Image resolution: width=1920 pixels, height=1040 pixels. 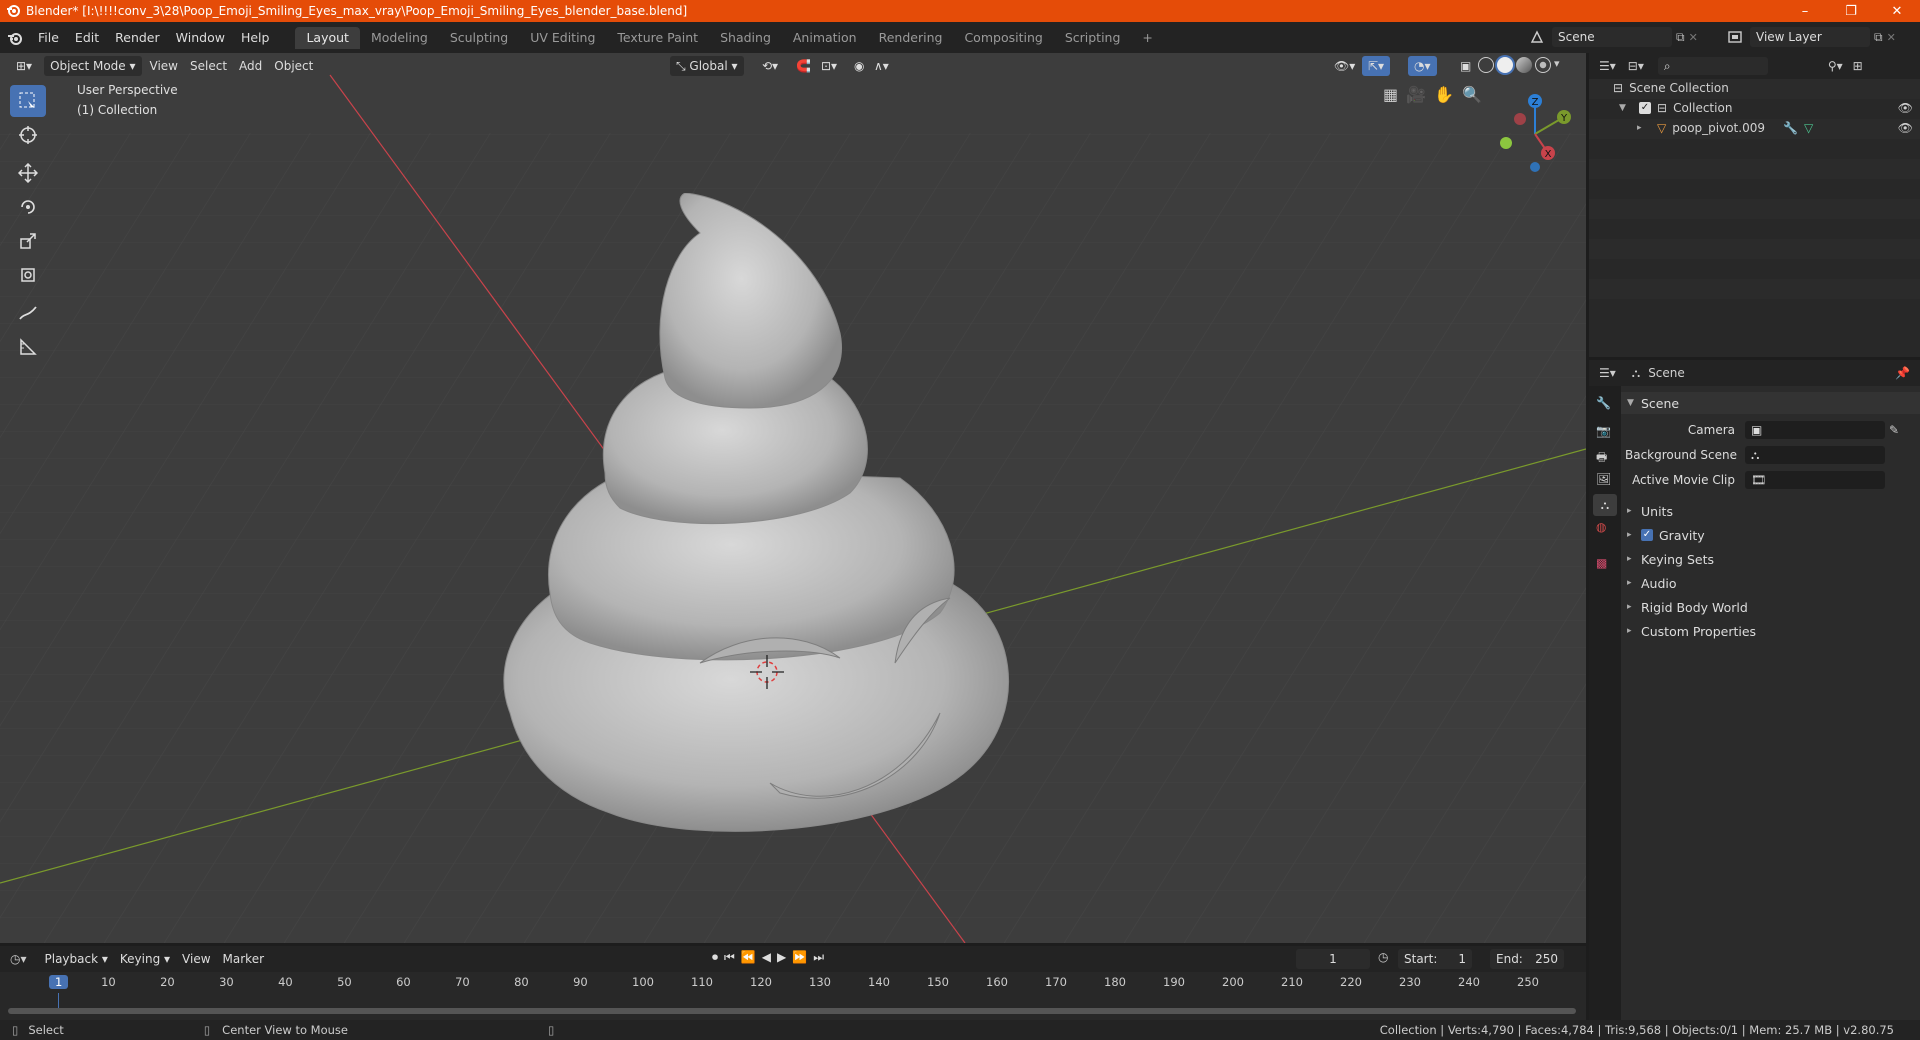 What do you see at coordinates (1603, 403) in the screenshot?
I see `tool-tab-icon: 🔧` at bounding box center [1603, 403].